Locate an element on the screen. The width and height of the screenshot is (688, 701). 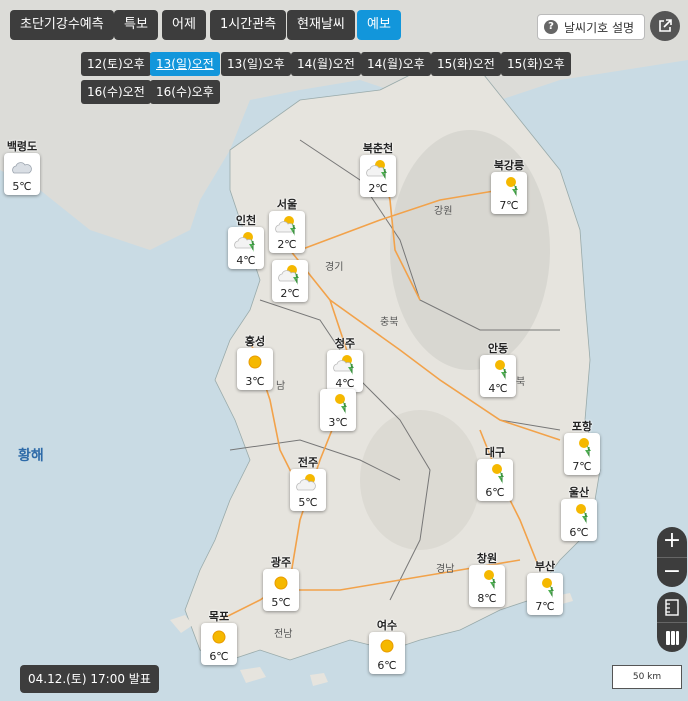
tab-nowcast: 초단기강수예측 is located at coordinates (62, 25).